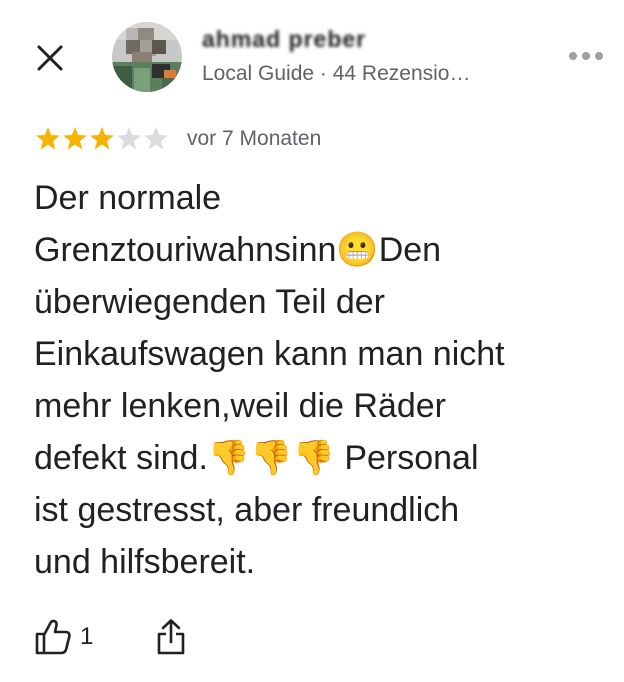 The height and width of the screenshot is (682, 624). I want to click on review-actions: 1, so click(110, 637).